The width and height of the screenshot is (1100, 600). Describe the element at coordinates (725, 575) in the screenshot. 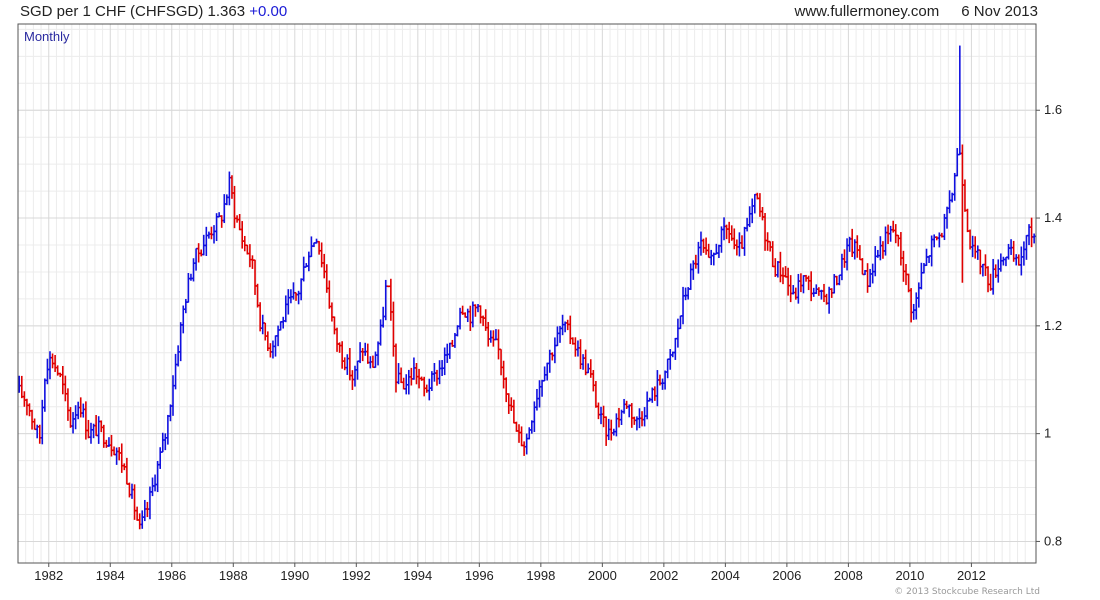

I see `x-tick-label: 2004` at that location.